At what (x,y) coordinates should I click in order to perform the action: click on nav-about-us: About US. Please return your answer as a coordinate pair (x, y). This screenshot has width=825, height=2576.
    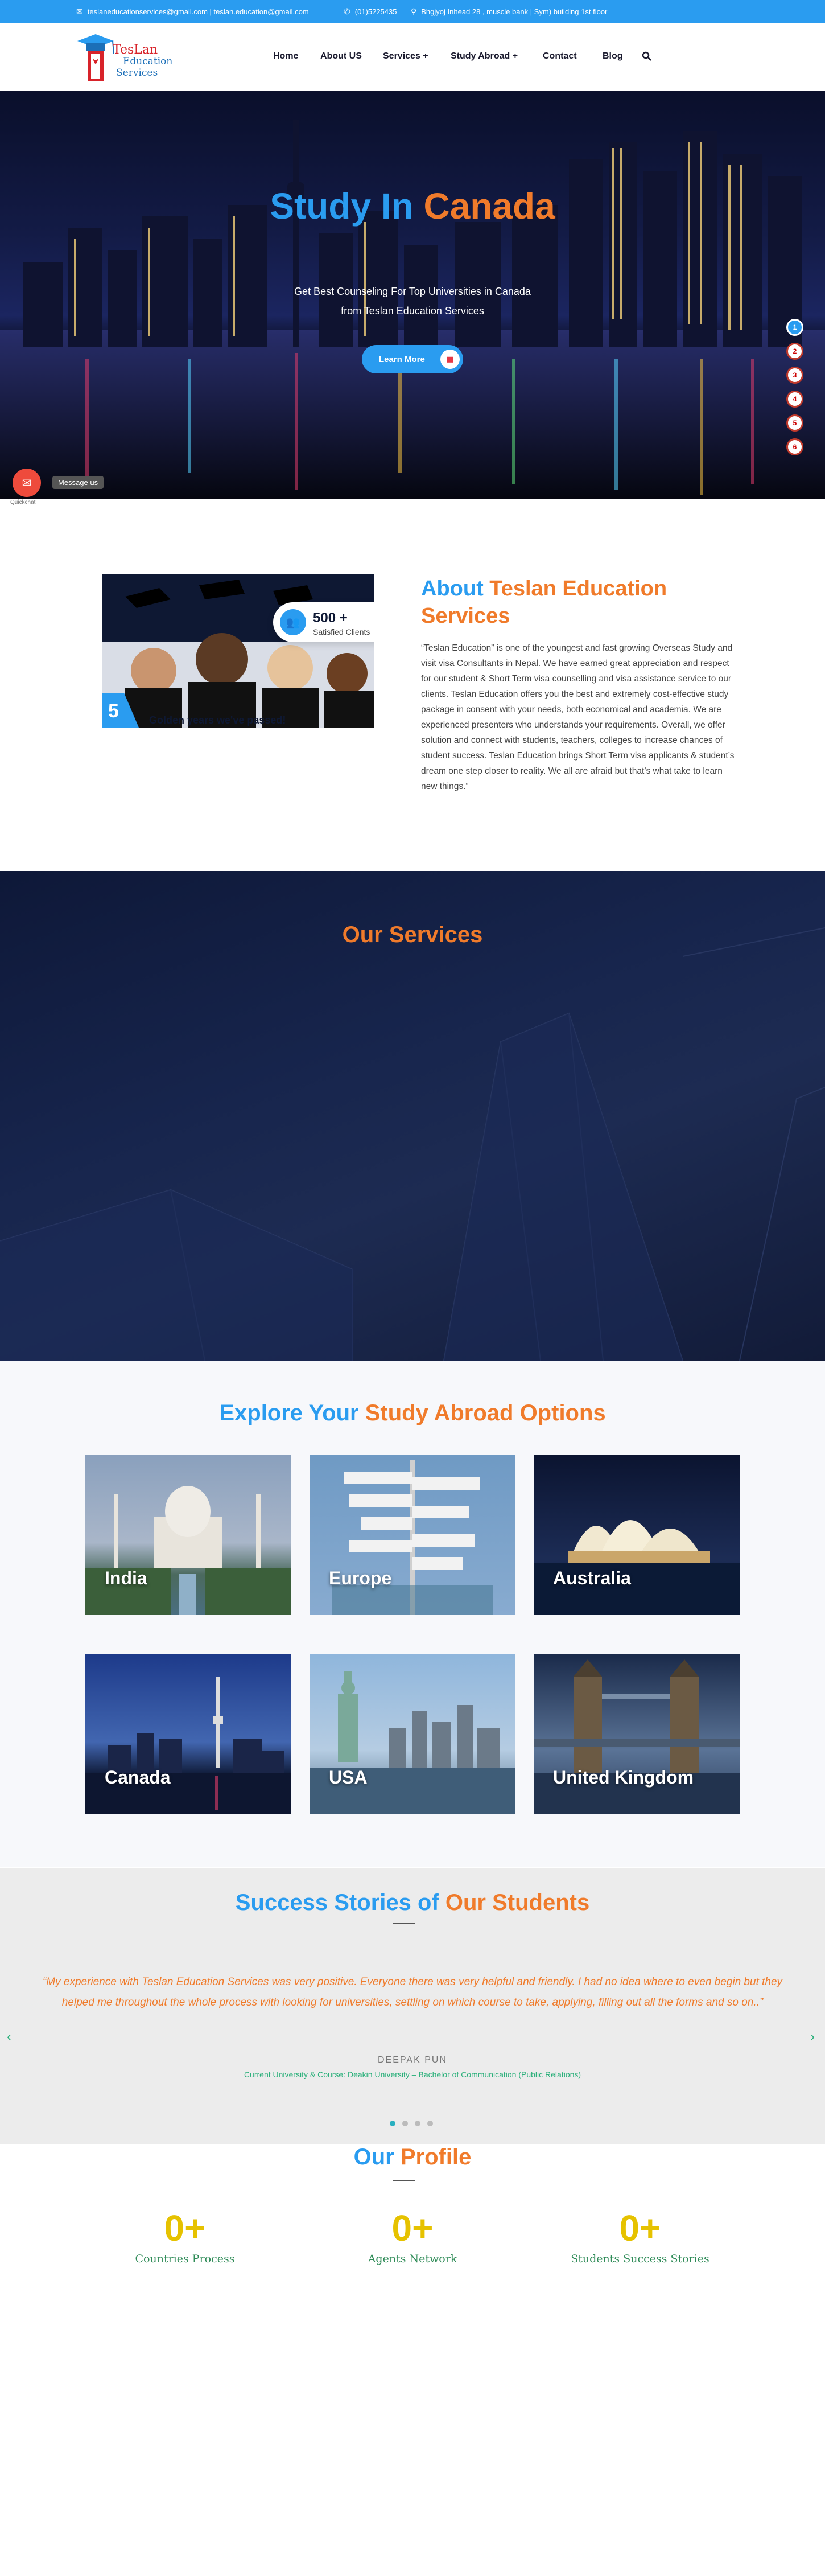
    Looking at the image, I should click on (341, 56).